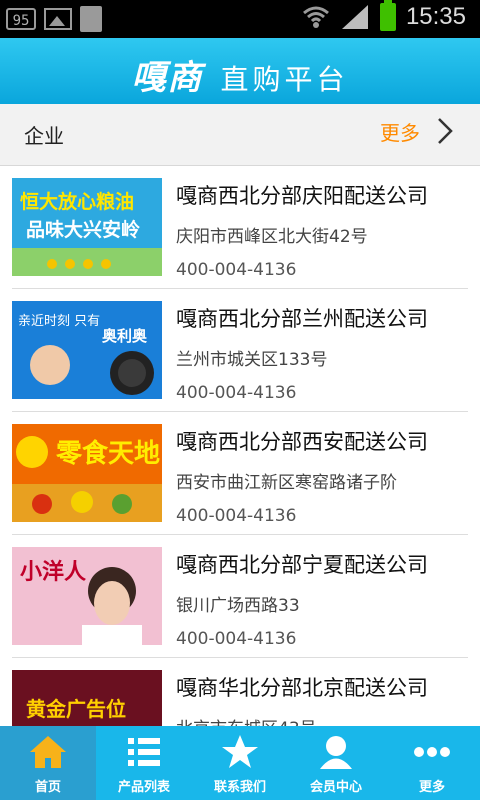  I want to click on company-address: 西安市曲江新区寒窑路诸子阶, so click(286, 483).